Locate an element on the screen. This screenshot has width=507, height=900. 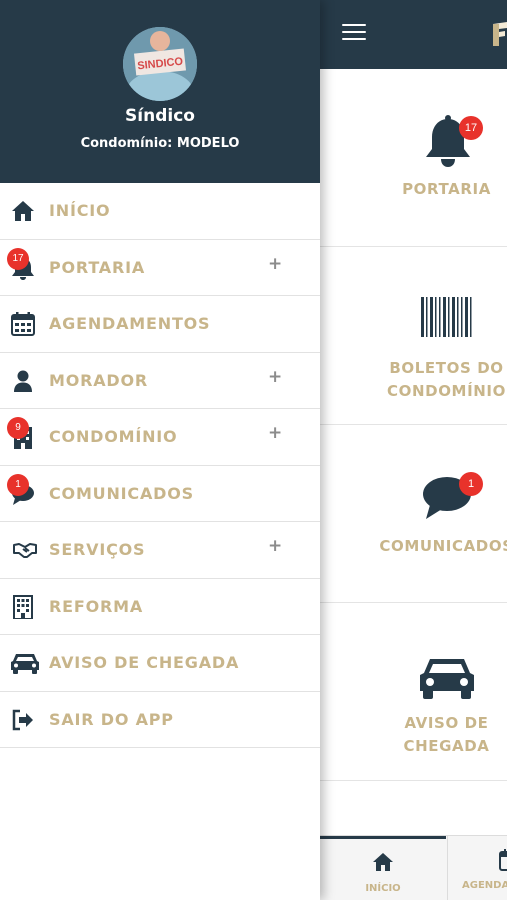
app-header is located at coordinates (413, 34).